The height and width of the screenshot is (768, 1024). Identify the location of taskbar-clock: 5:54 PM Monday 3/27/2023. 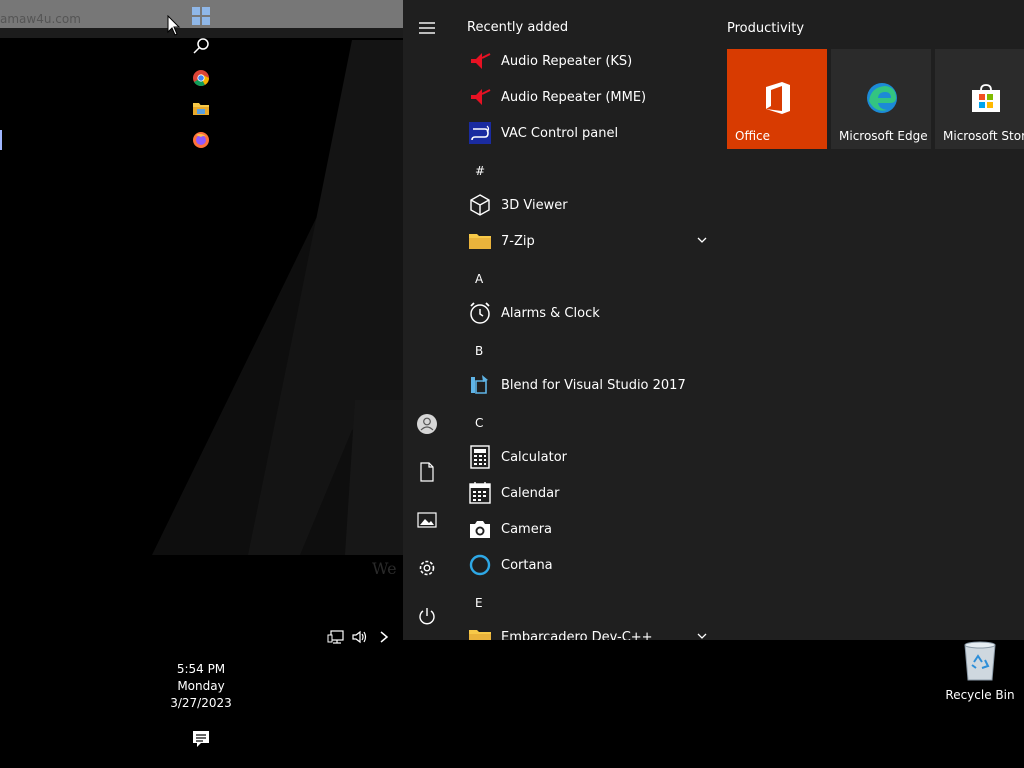
(201, 686).